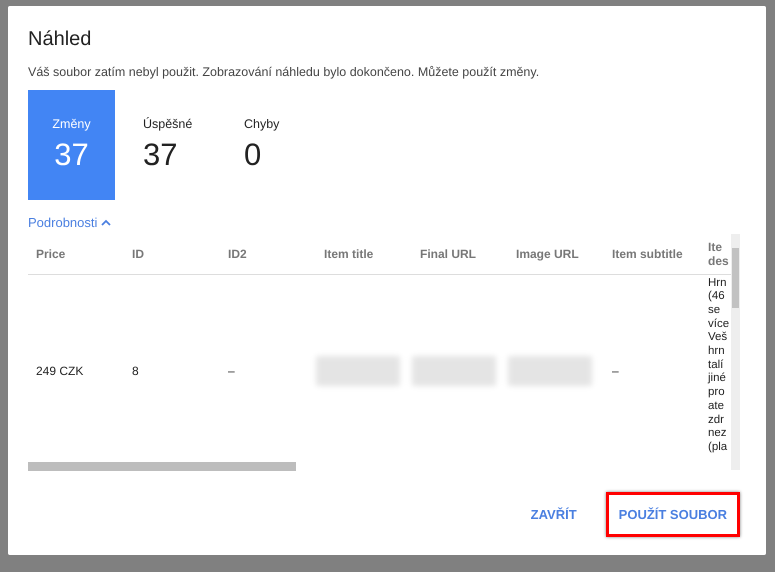  I want to click on stat-label: Změny, so click(71, 124).